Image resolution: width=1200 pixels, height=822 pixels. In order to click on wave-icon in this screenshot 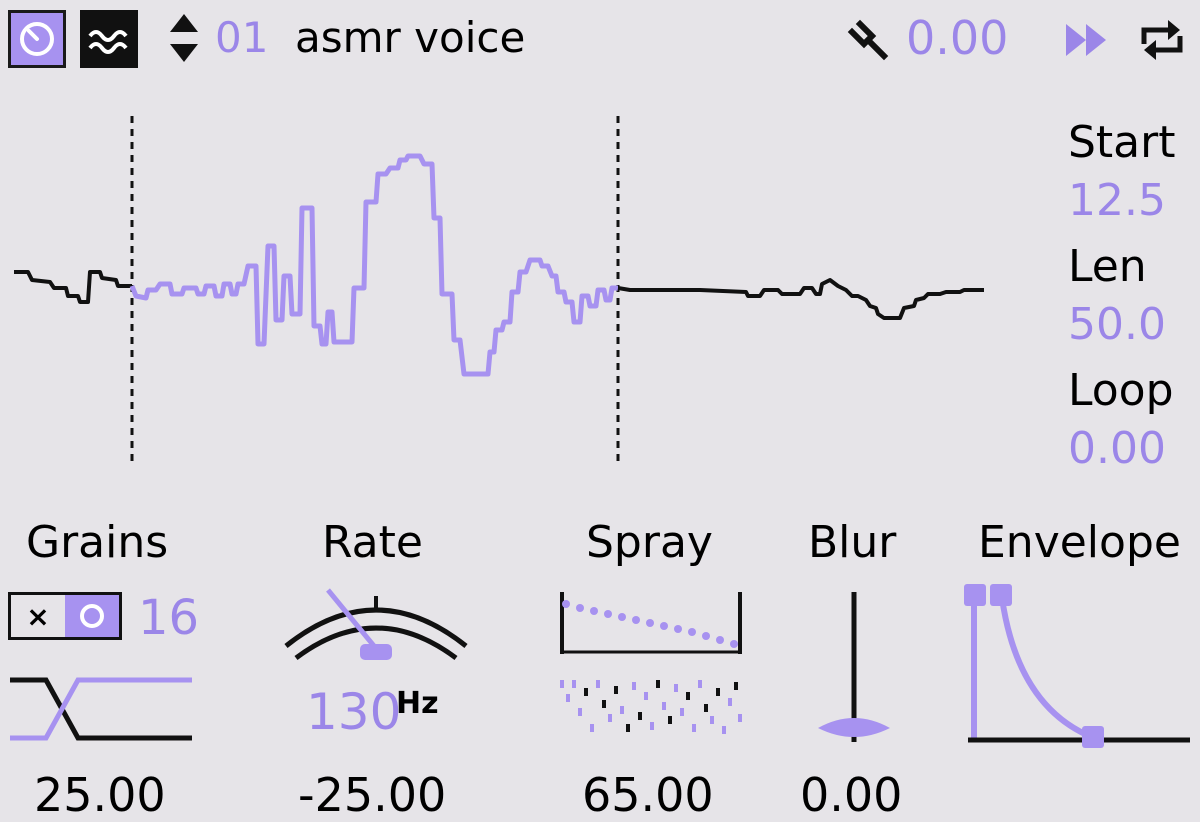, I will do `click(108, 42)`.